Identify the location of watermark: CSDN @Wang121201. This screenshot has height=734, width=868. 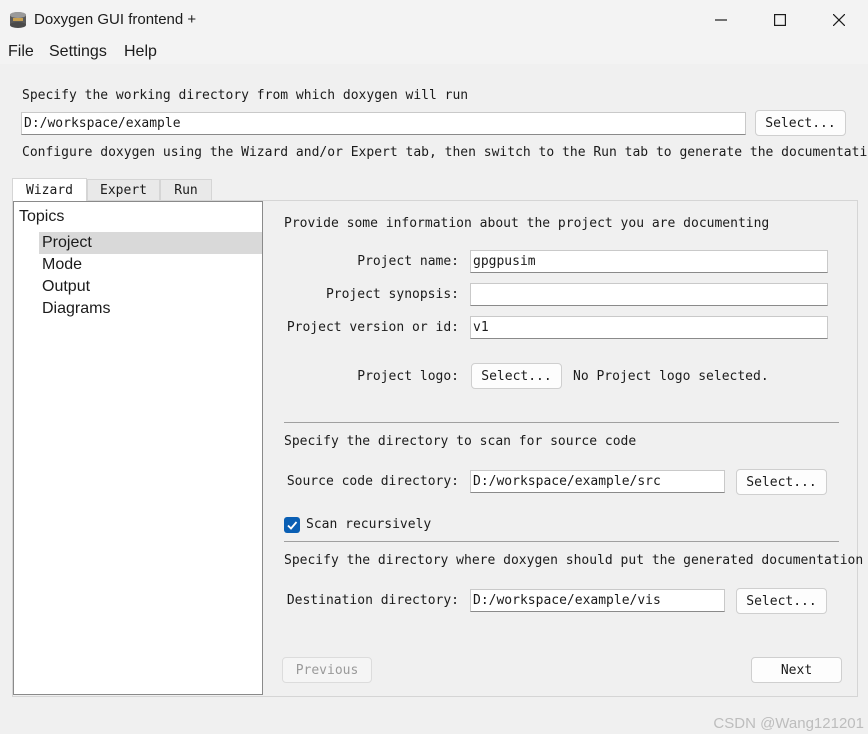
(788, 723).